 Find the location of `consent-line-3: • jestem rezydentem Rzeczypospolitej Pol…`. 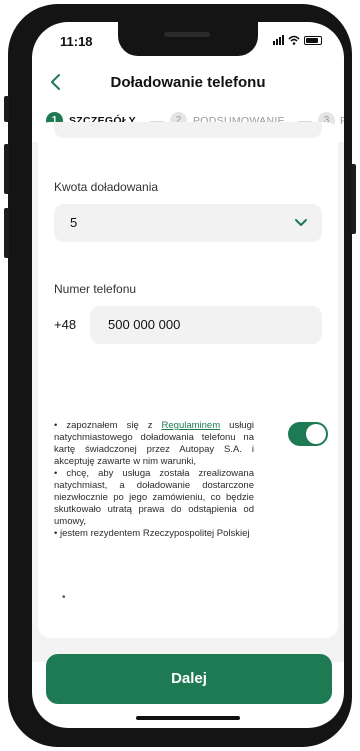

consent-line-3: • jestem rezydentem Rzeczypospolitej Pol… is located at coordinates (152, 533).